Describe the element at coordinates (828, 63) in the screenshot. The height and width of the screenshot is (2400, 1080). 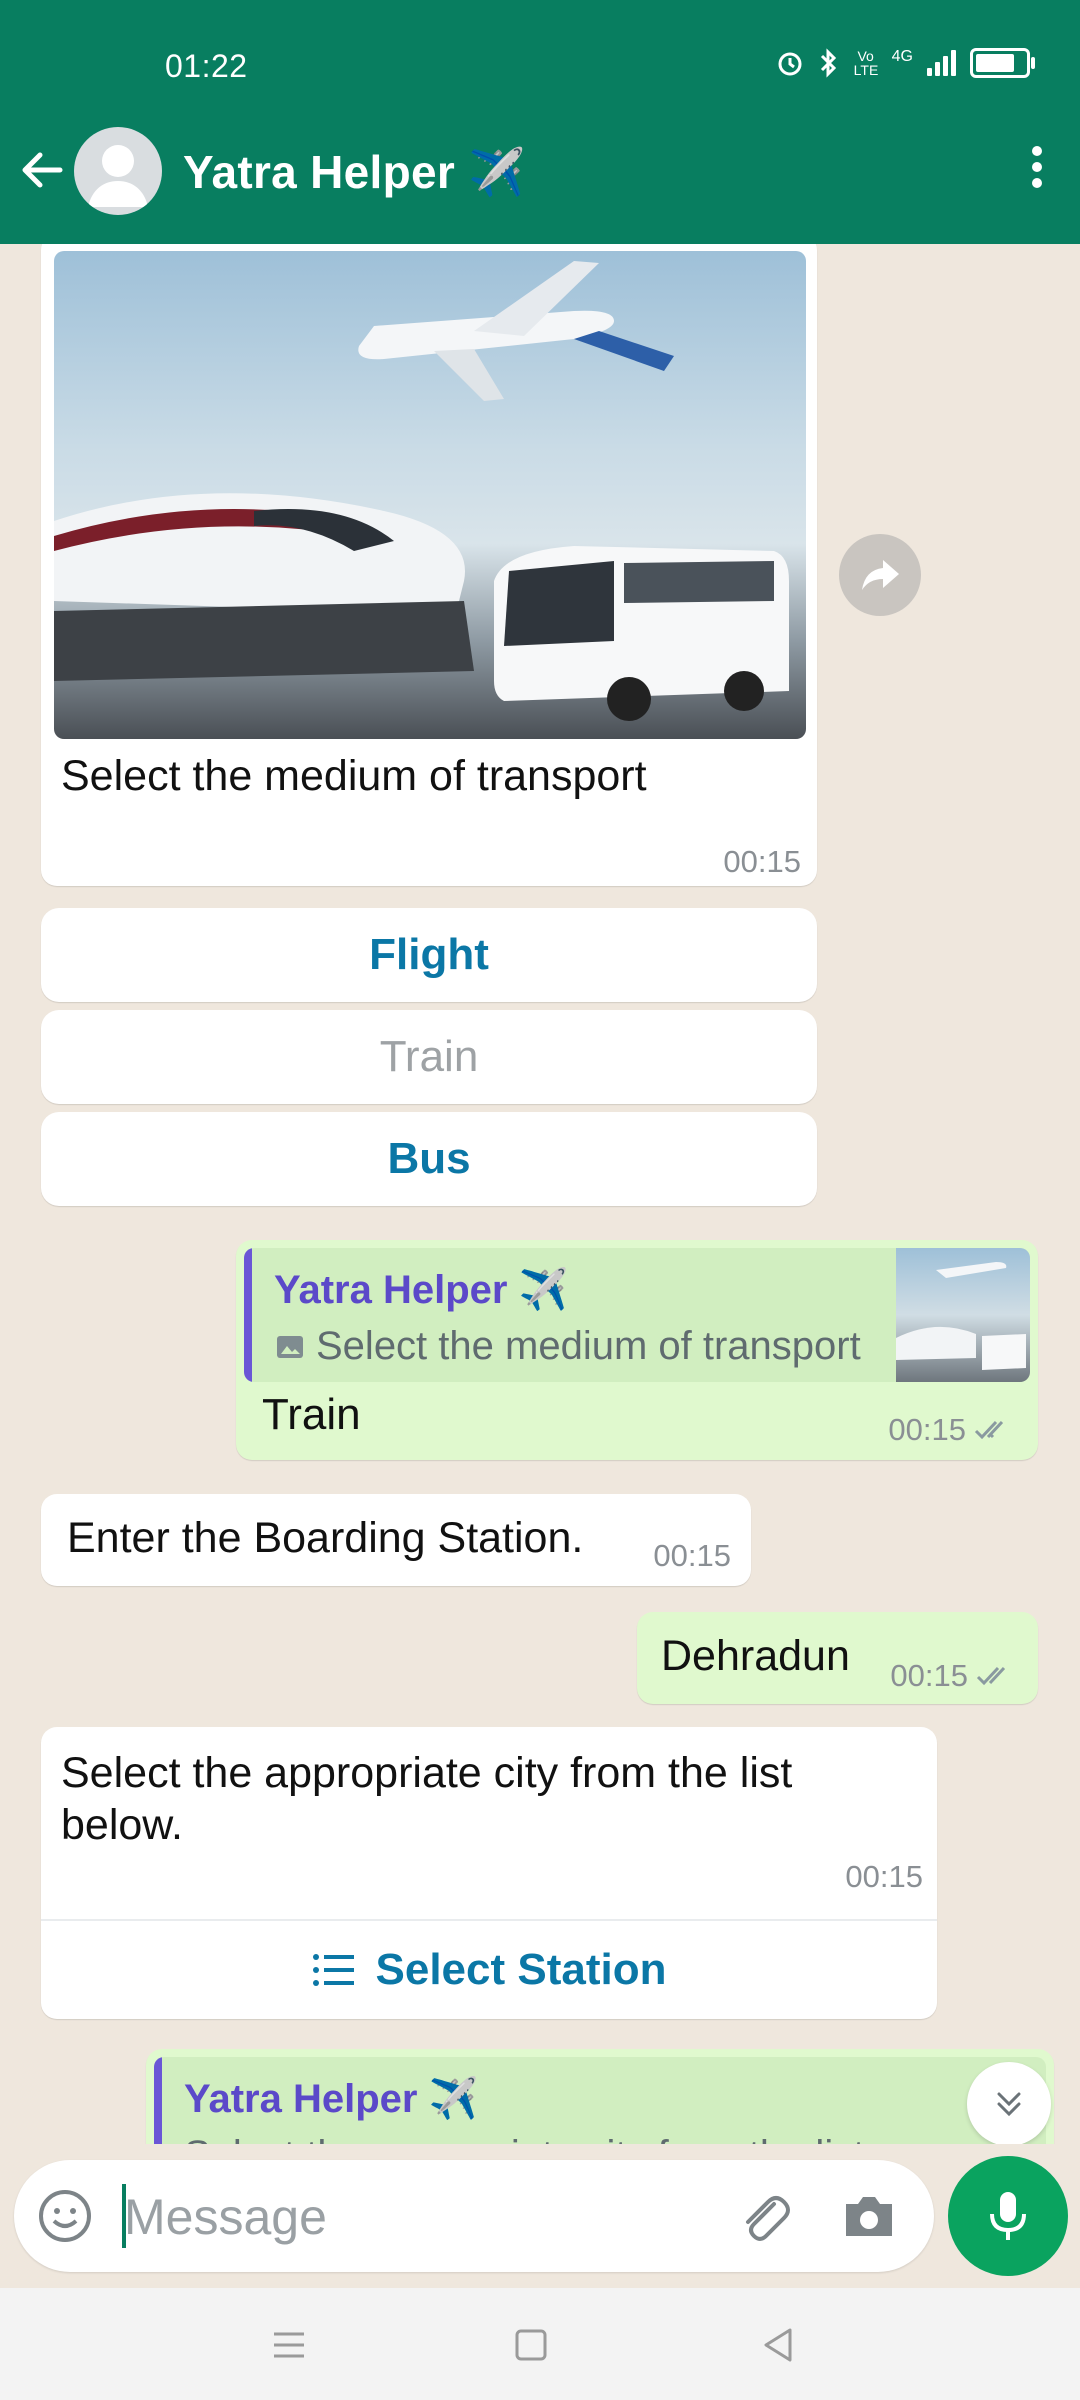
I see `bluetooth-icon` at that location.